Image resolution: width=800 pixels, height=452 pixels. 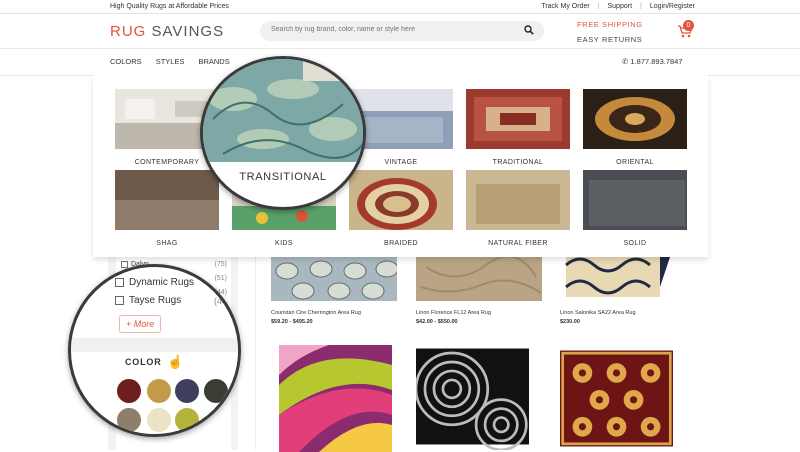 I want to click on style-label: SOLID, so click(x=635, y=243).